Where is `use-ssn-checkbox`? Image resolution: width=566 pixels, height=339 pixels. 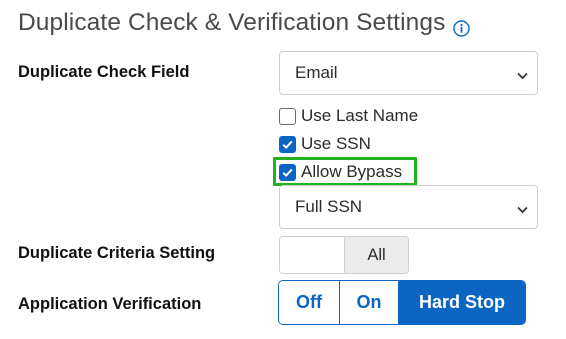 use-ssn-checkbox is located at coordinates (287, 144).